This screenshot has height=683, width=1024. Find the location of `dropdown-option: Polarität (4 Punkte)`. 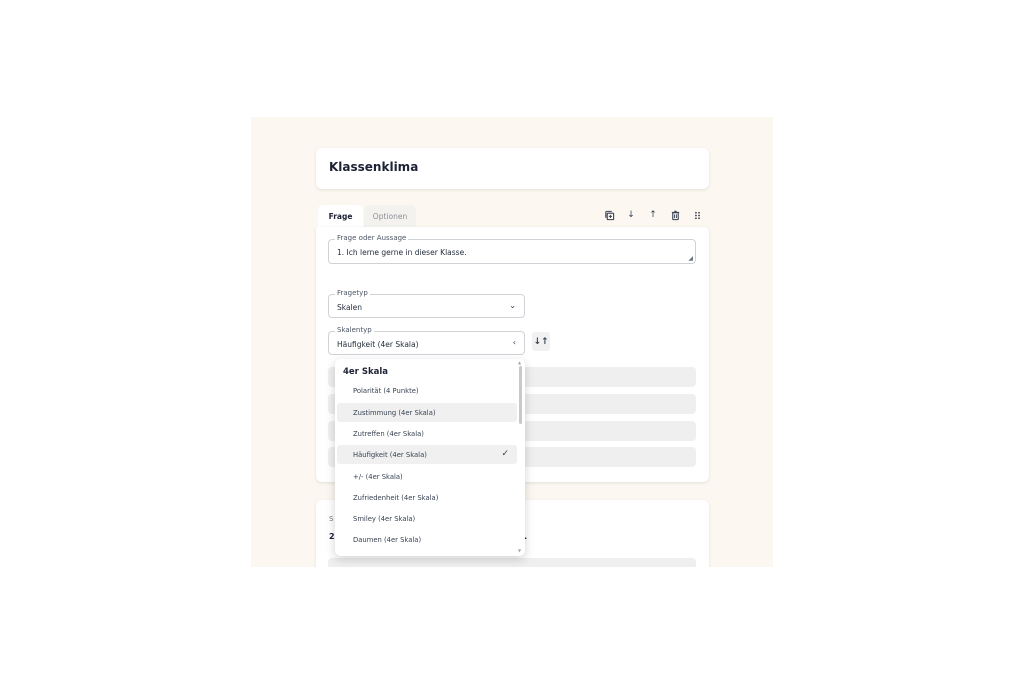

dropdown-option: Polarität (4 Punkte) is located at coordinates (427, 390).